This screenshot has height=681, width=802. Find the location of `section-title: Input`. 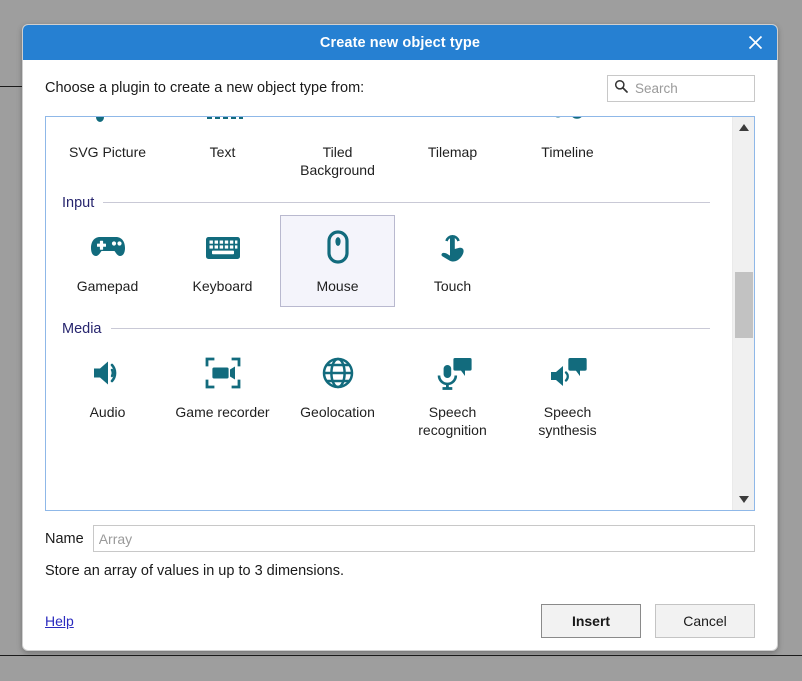

section-title: Input is located at coordinates (78, 202).